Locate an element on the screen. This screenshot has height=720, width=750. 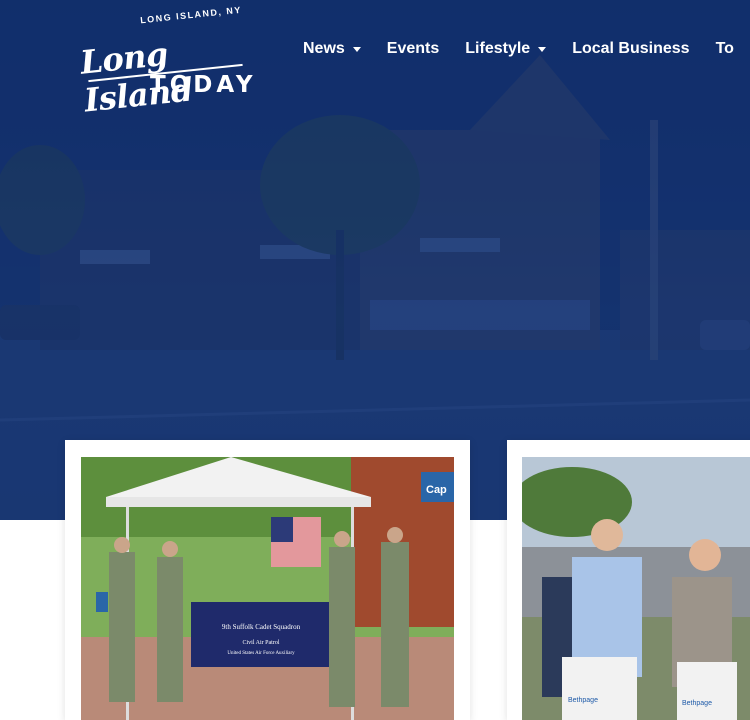
bike-brand-1: Bethpage is located at coordinates (583, 700).